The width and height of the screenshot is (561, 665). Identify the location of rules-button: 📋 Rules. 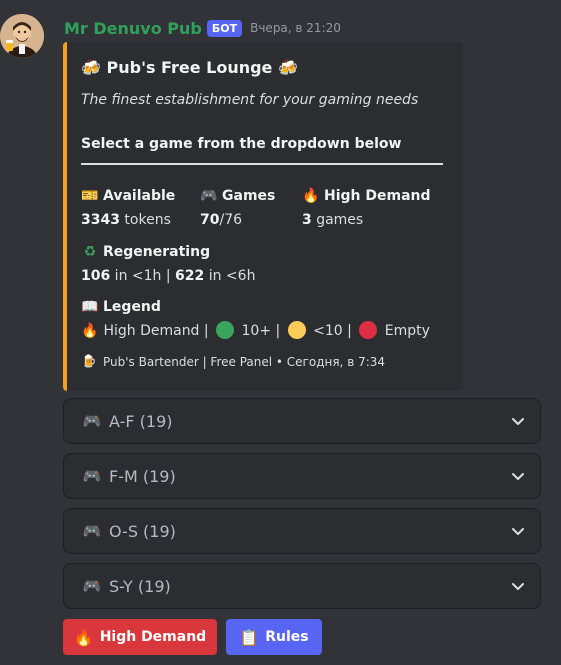
(274, 637).